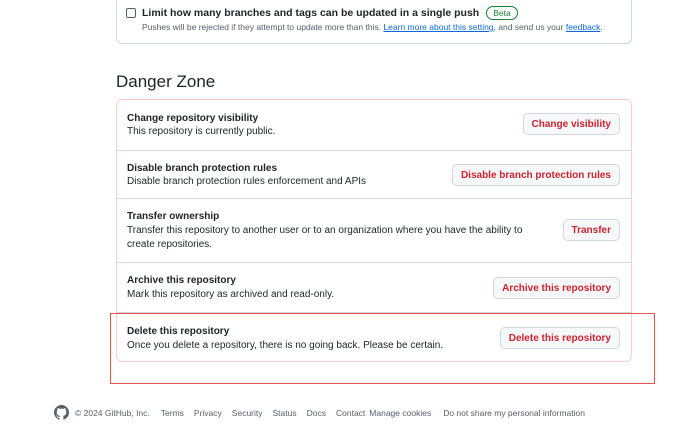 The width and height of the screenshot is (690, 436). What do you see at coordinates (247, 413) in the screenshot?
I see `footer-link-security: Security` at bounding box center [247, 413].